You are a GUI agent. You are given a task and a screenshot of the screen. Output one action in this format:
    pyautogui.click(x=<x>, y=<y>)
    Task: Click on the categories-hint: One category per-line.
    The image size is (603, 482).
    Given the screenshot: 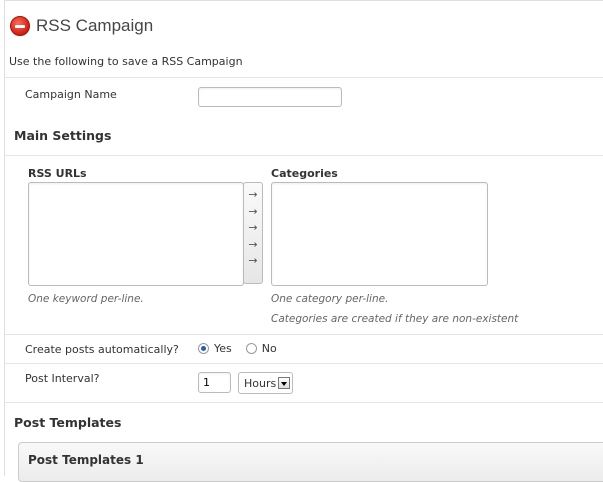 What is the action you would take?
    pyautogui.click(x=330, y=299)
    